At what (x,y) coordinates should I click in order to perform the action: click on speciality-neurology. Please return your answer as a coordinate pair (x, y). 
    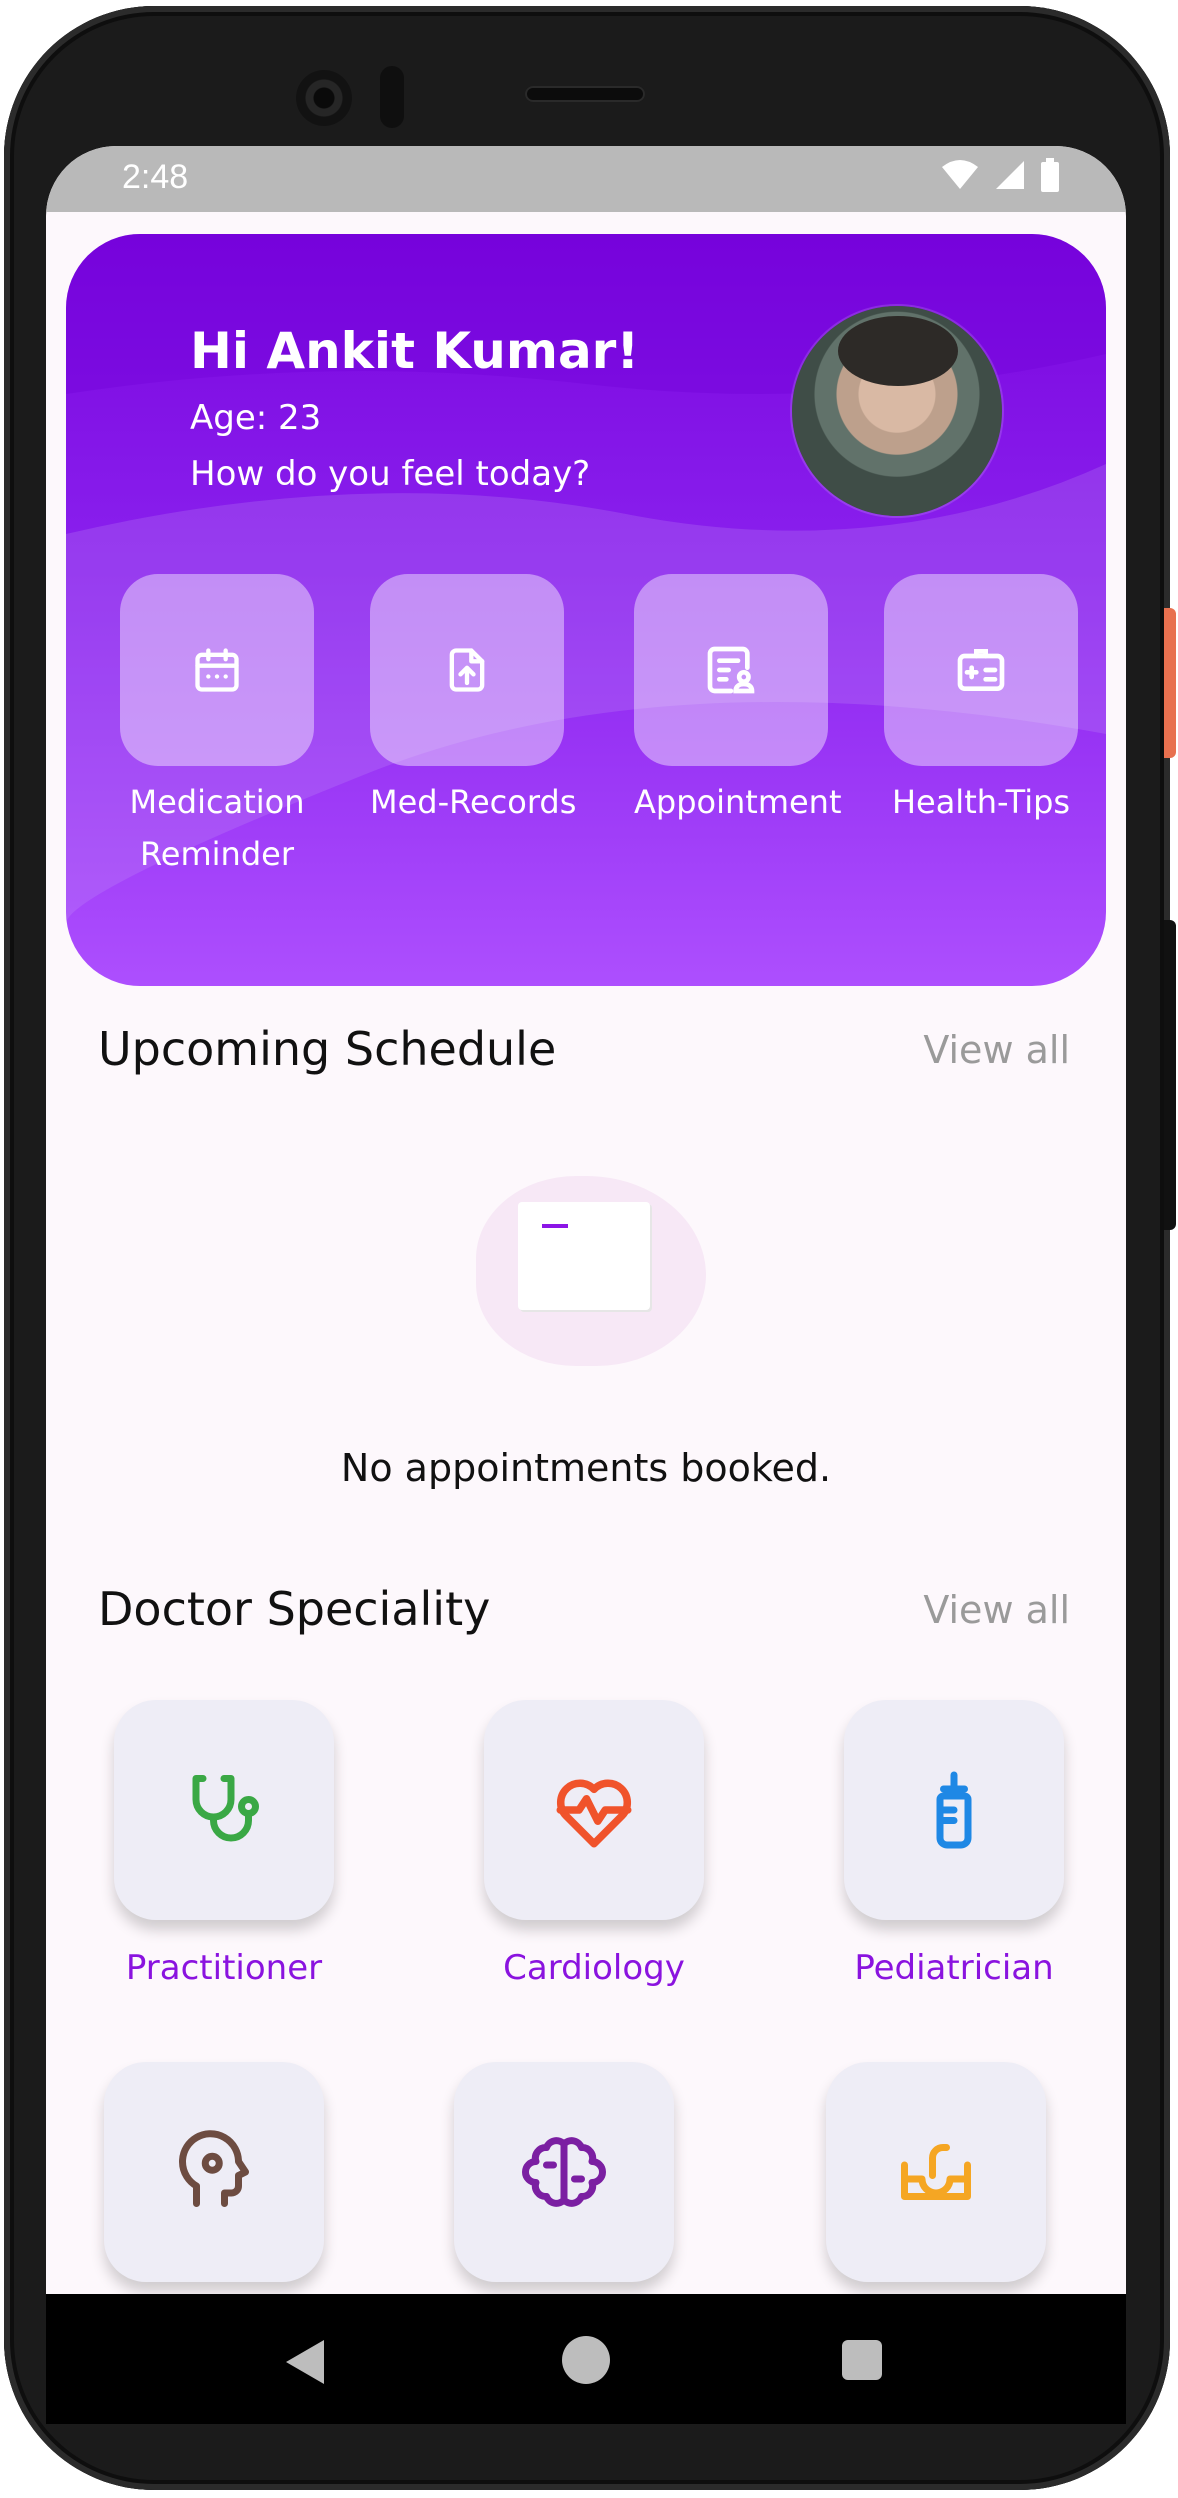
    Looking at the image, I should click on (564, 2178).